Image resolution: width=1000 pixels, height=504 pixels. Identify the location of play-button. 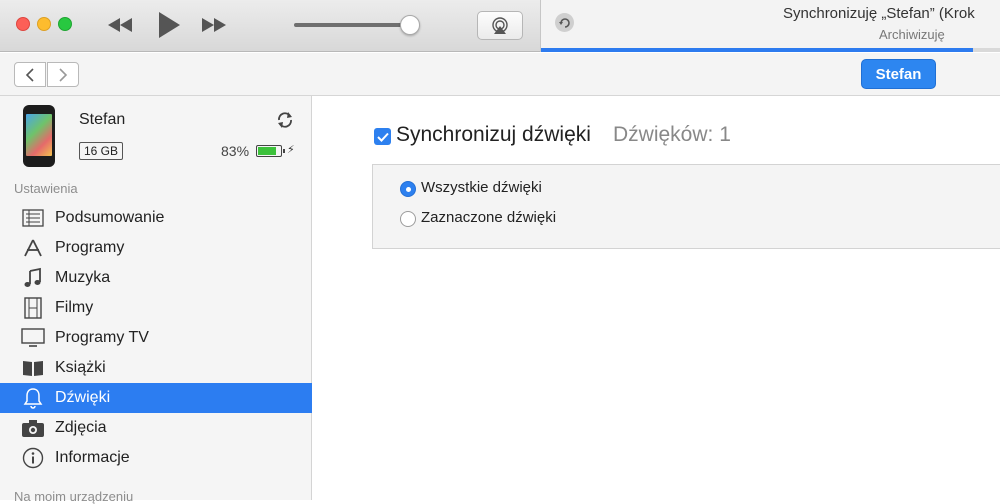
(169, 25).